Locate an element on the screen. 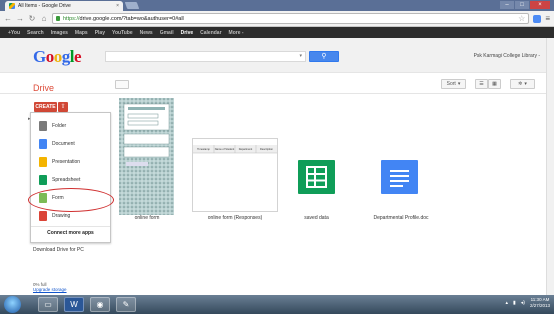  create-menu-item-label: Document is located at coordinates (63, 143).